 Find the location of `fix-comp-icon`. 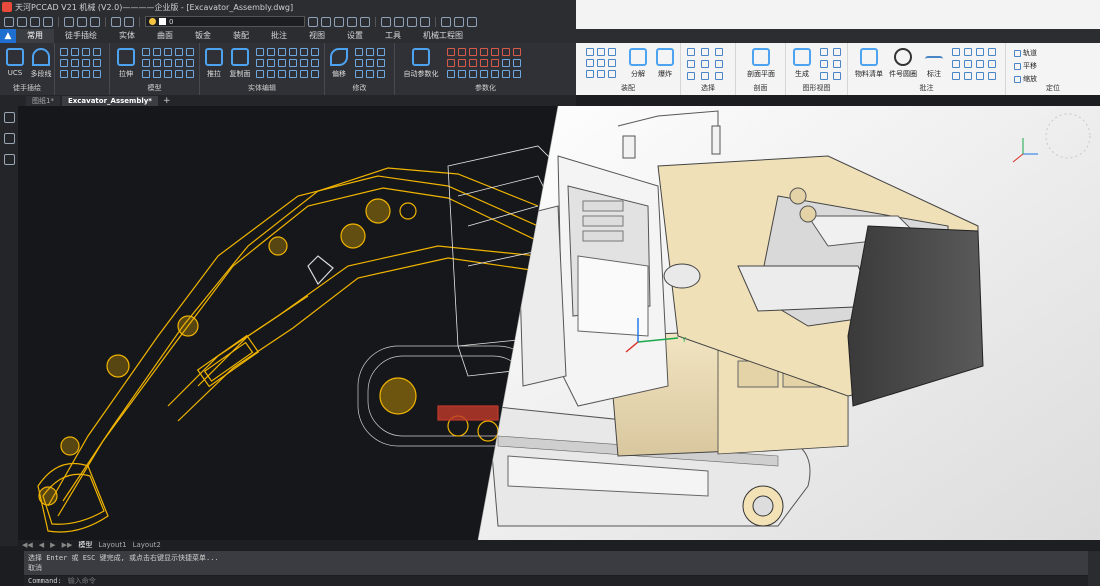

fix-comp-icon is located at coordinates (612, 74).